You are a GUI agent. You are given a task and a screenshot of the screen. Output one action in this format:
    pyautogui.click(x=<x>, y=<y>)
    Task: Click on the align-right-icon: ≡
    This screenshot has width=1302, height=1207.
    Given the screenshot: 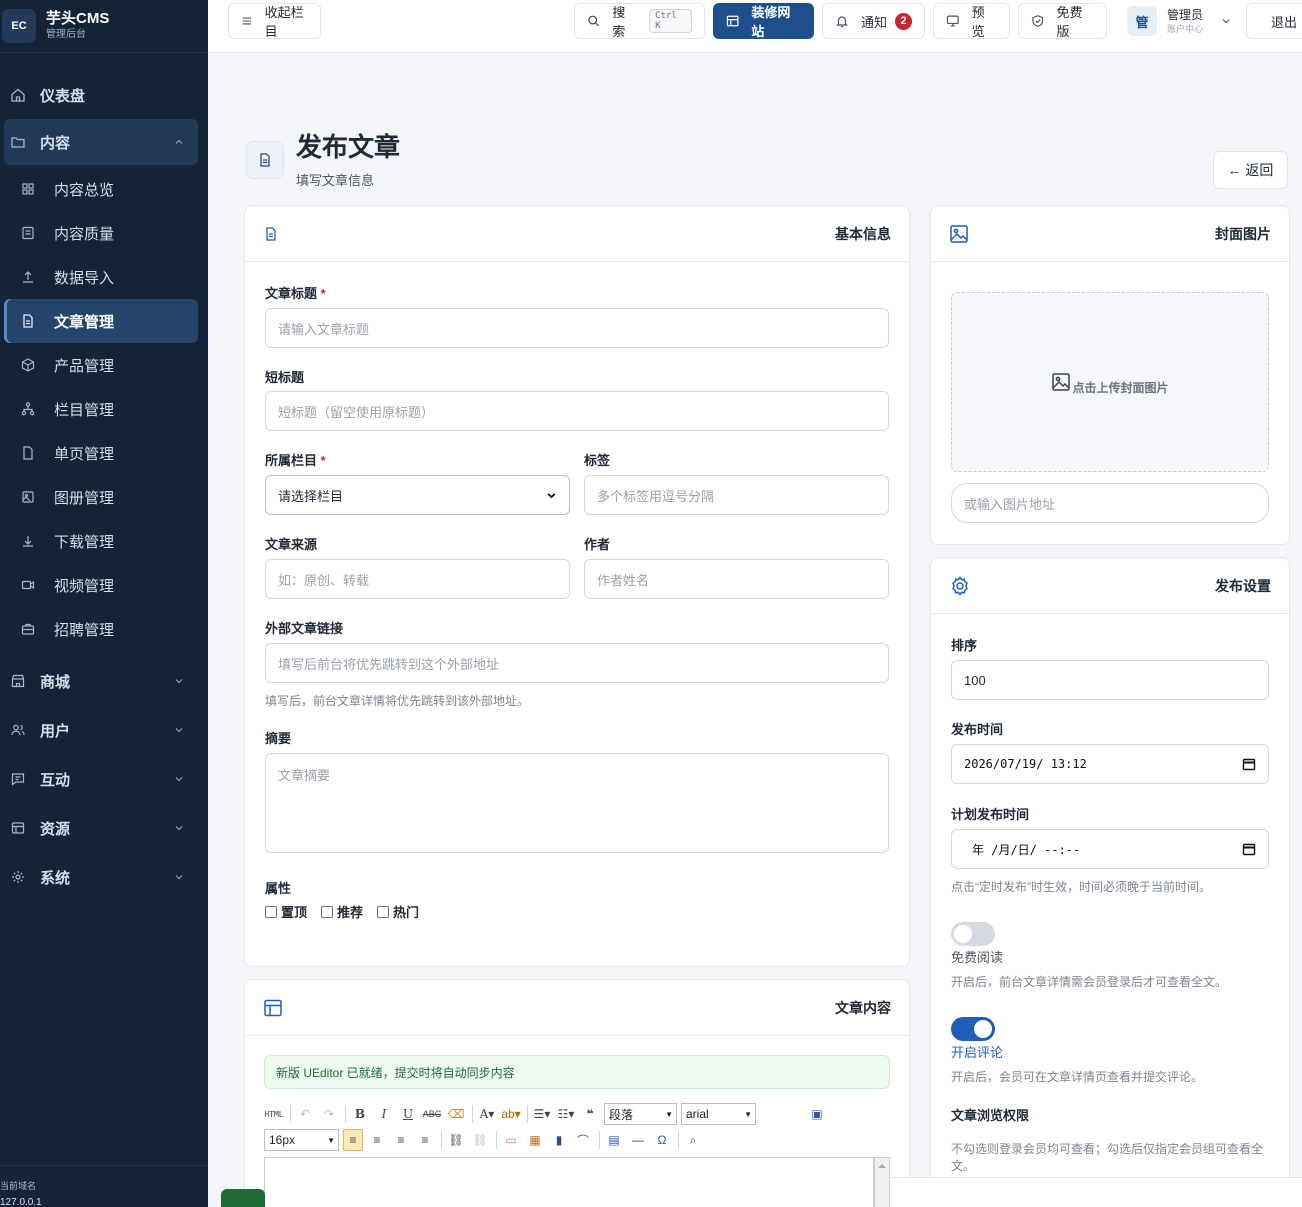 What is the action you would take?
    pyautogui.click(x=401, y=1140)
    